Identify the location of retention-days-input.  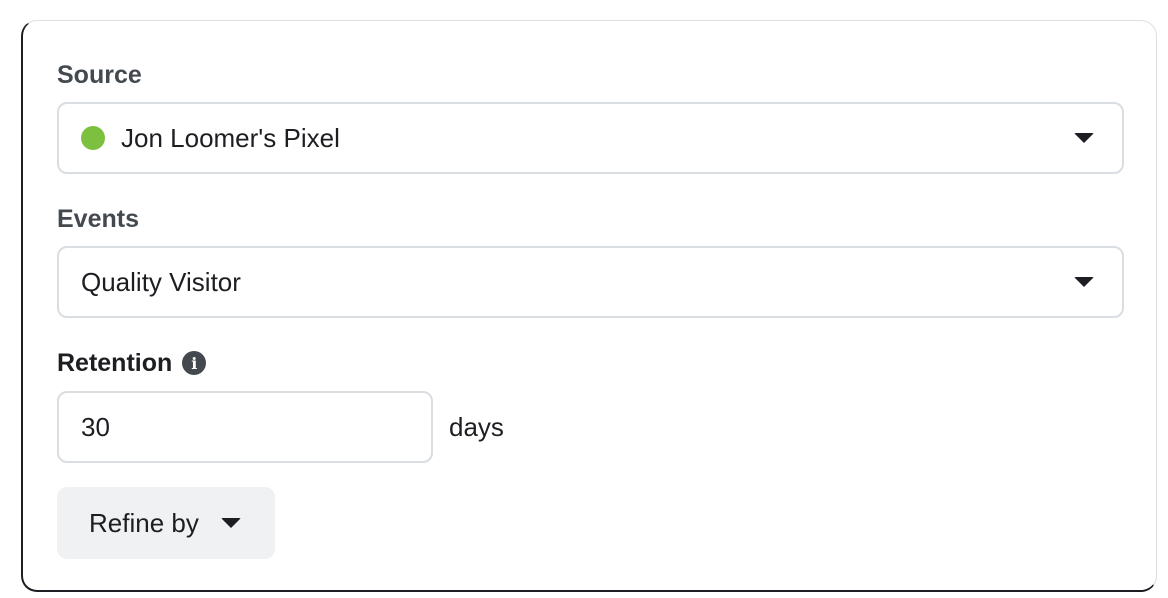
(245, 427).